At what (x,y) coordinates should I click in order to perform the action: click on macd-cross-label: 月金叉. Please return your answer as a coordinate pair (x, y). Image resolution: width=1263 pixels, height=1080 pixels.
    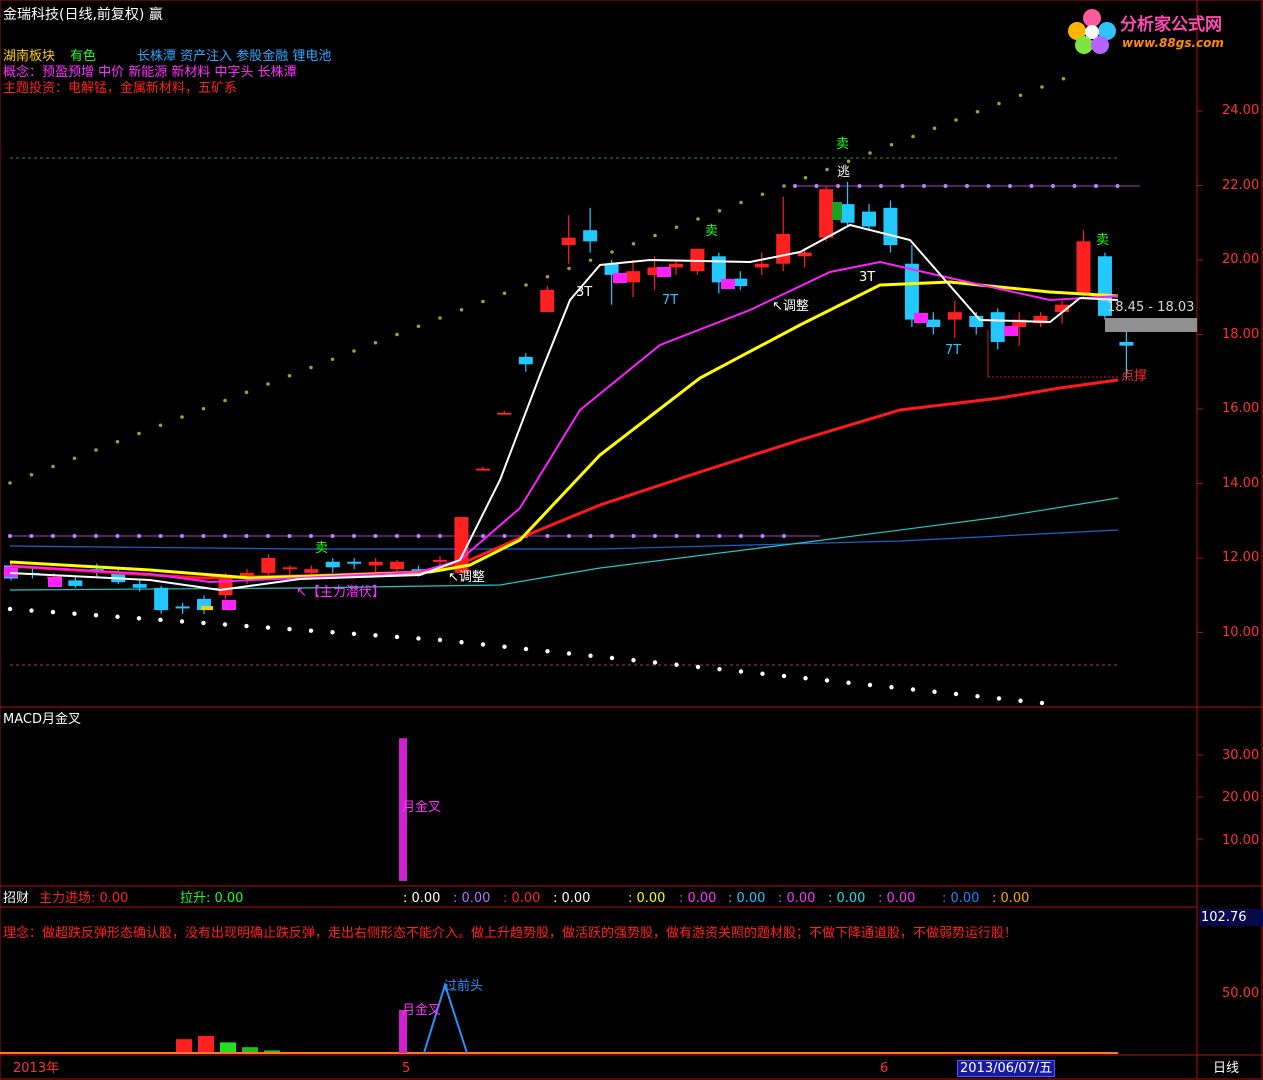
    Looking at the image, I should click on (422, 807).